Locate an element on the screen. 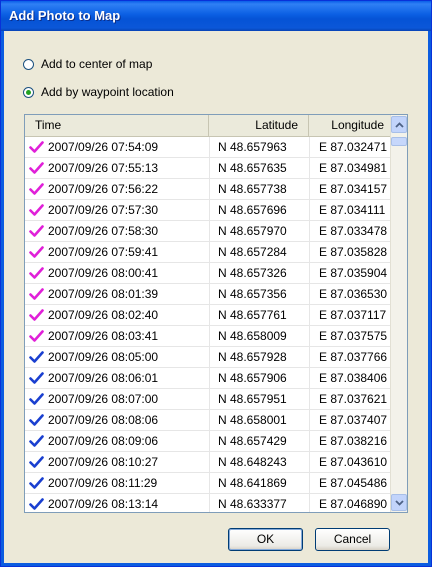  scroll-down-button is located at coordinates (399, 502).